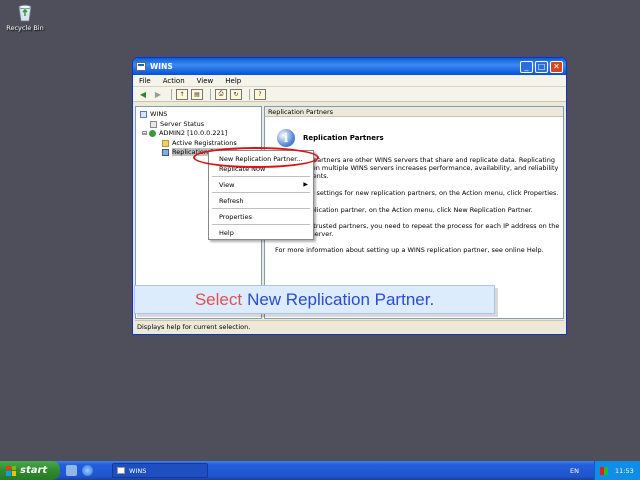 Image resolution: width=640 pixels, height=480 pixels. Describe the element at coordinates (138, 470) in the screenshot. I see `taskbar-button-label: WINS` at that location.